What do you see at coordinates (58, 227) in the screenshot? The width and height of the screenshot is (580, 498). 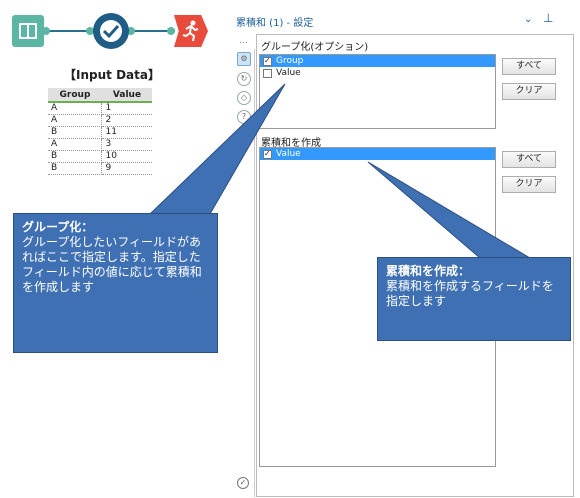 I see `group-callout-title: グループ化：` at bounding box center [58, 227].